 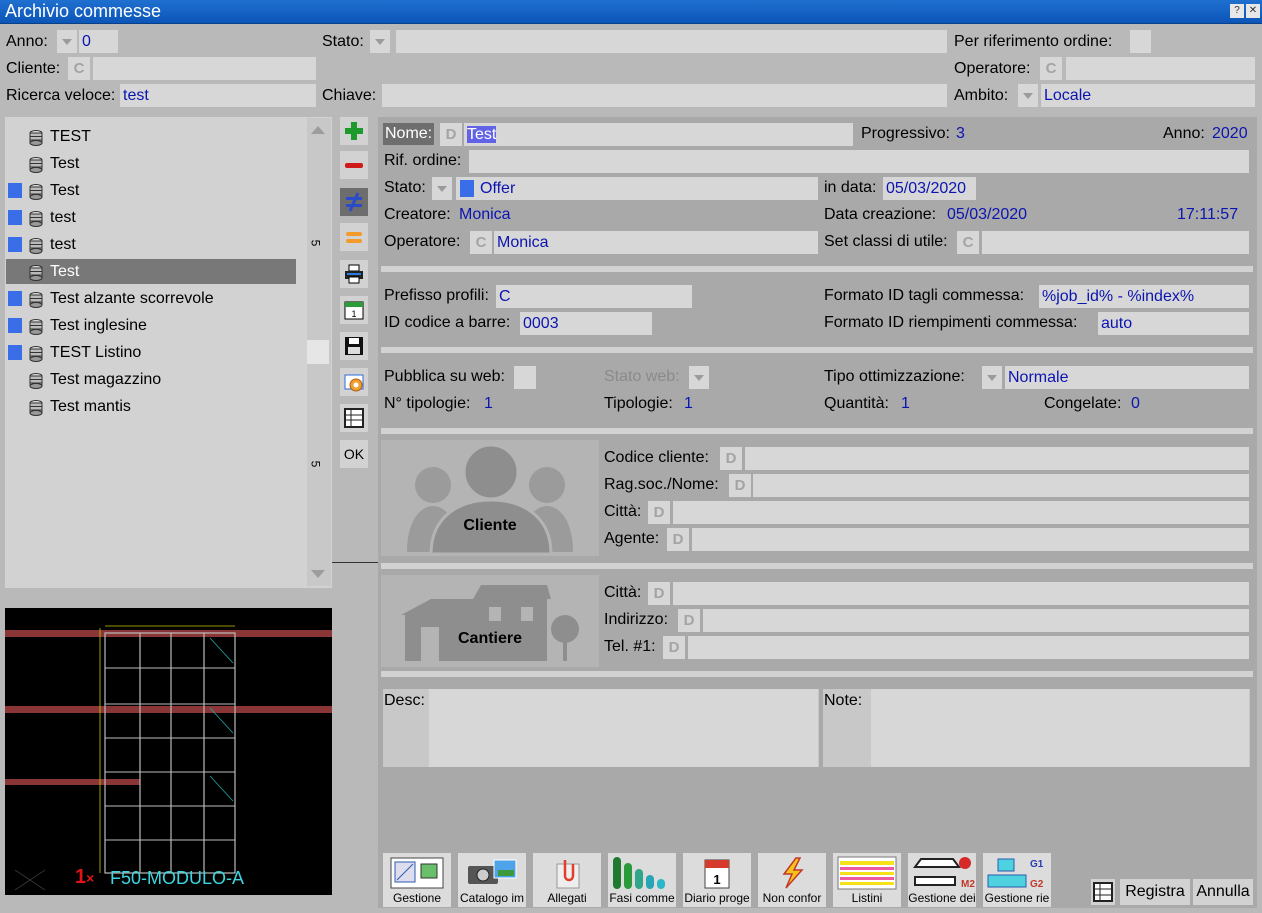 What do you see at coordinates (151, 136) in the screenshot?
I see `list-item: TEST` at bounding box center [151, 136].